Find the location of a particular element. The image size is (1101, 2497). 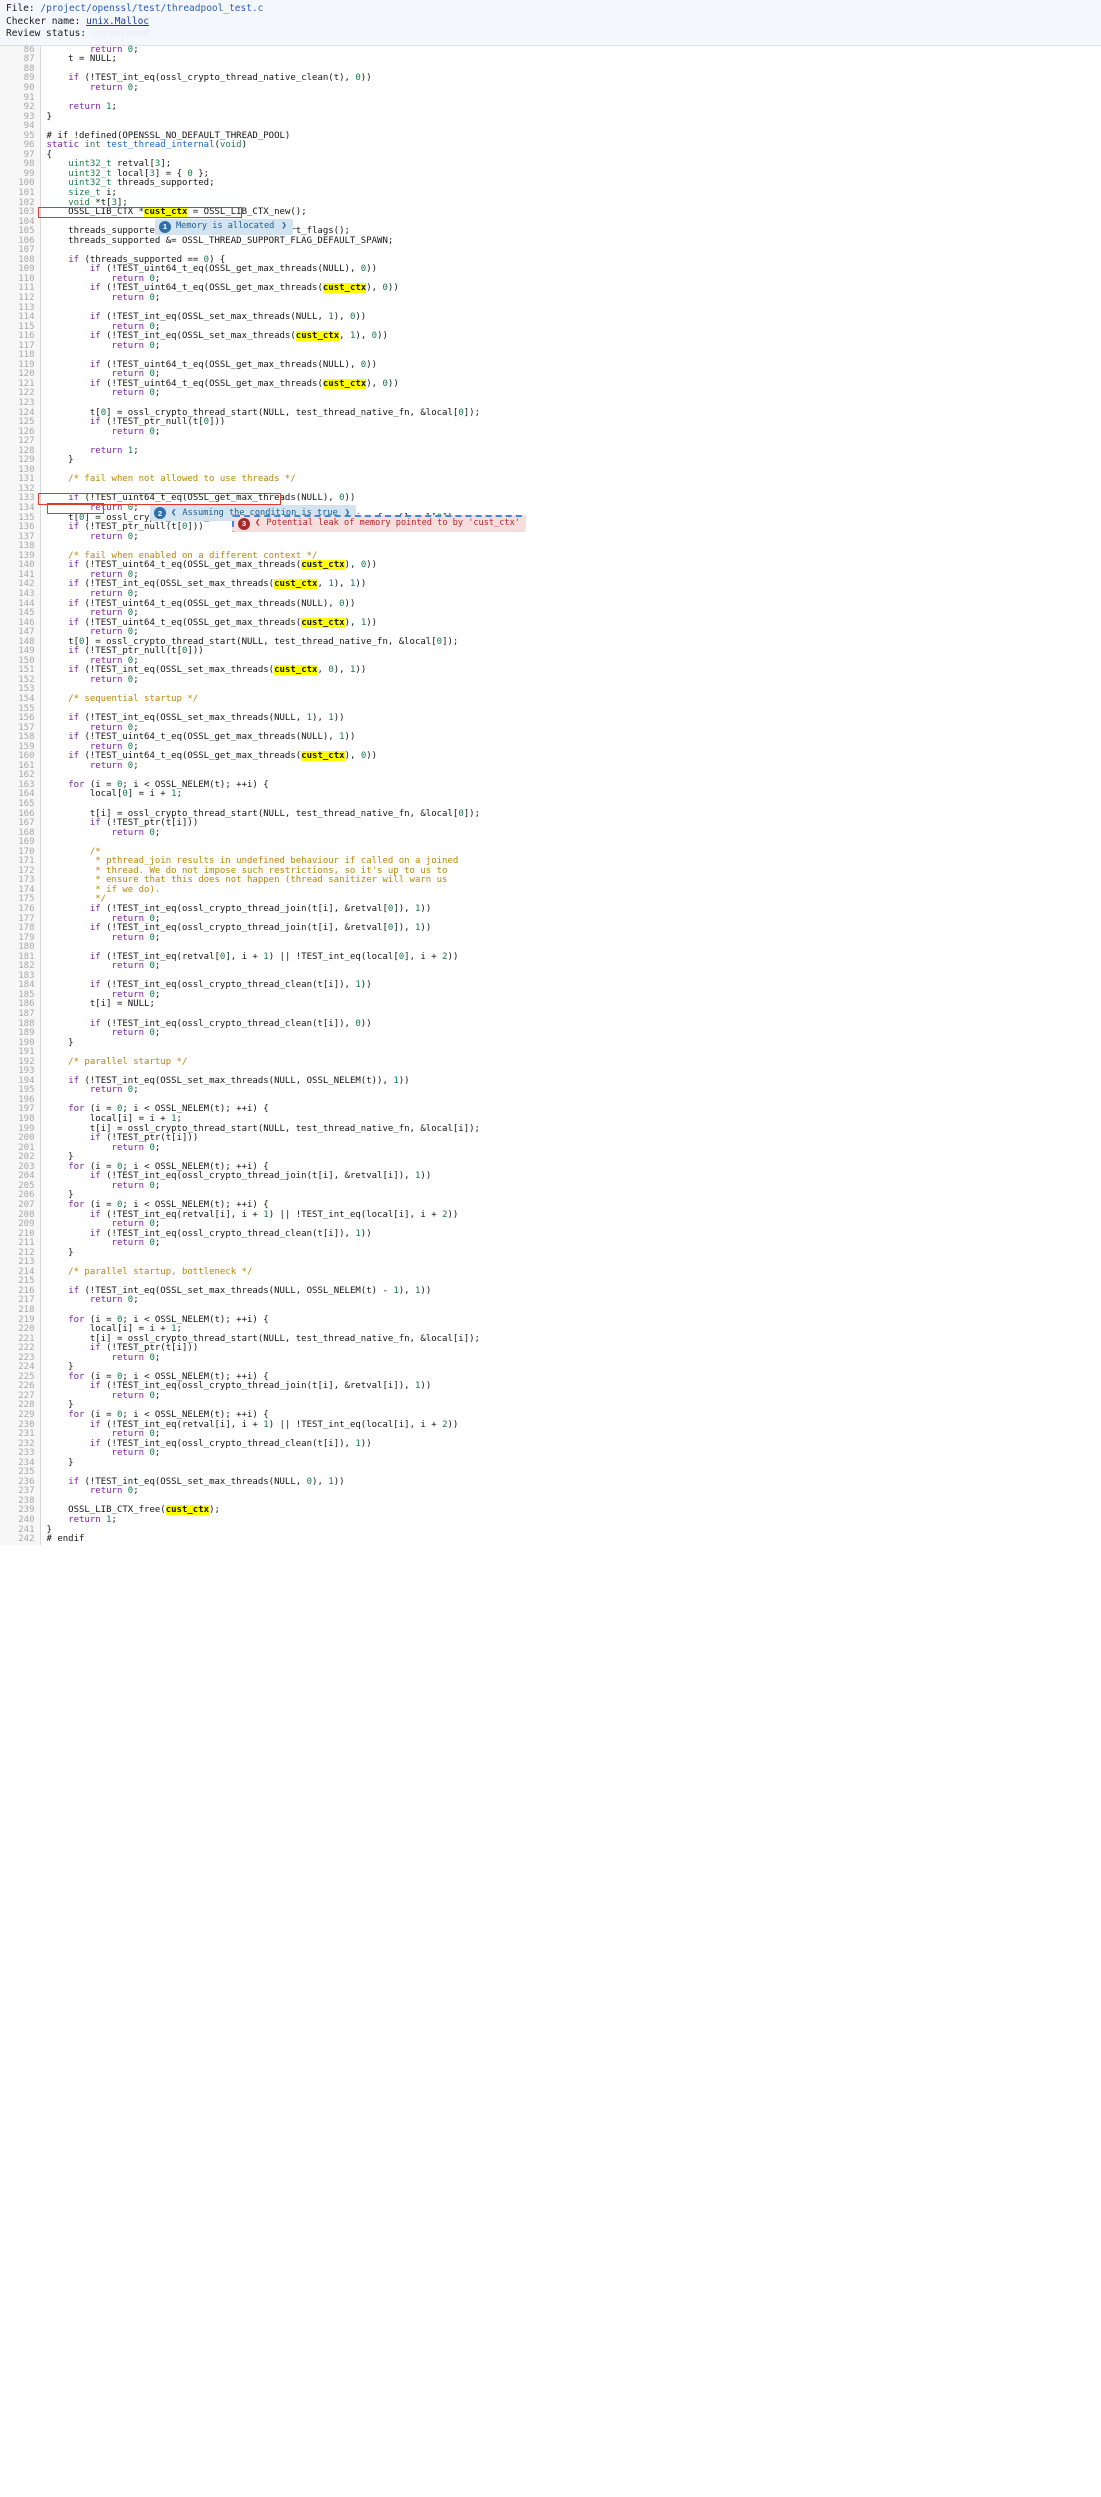

annotation-bubble-1: 1 Memory is allocated ❯ is located at coordinates (224, 226).